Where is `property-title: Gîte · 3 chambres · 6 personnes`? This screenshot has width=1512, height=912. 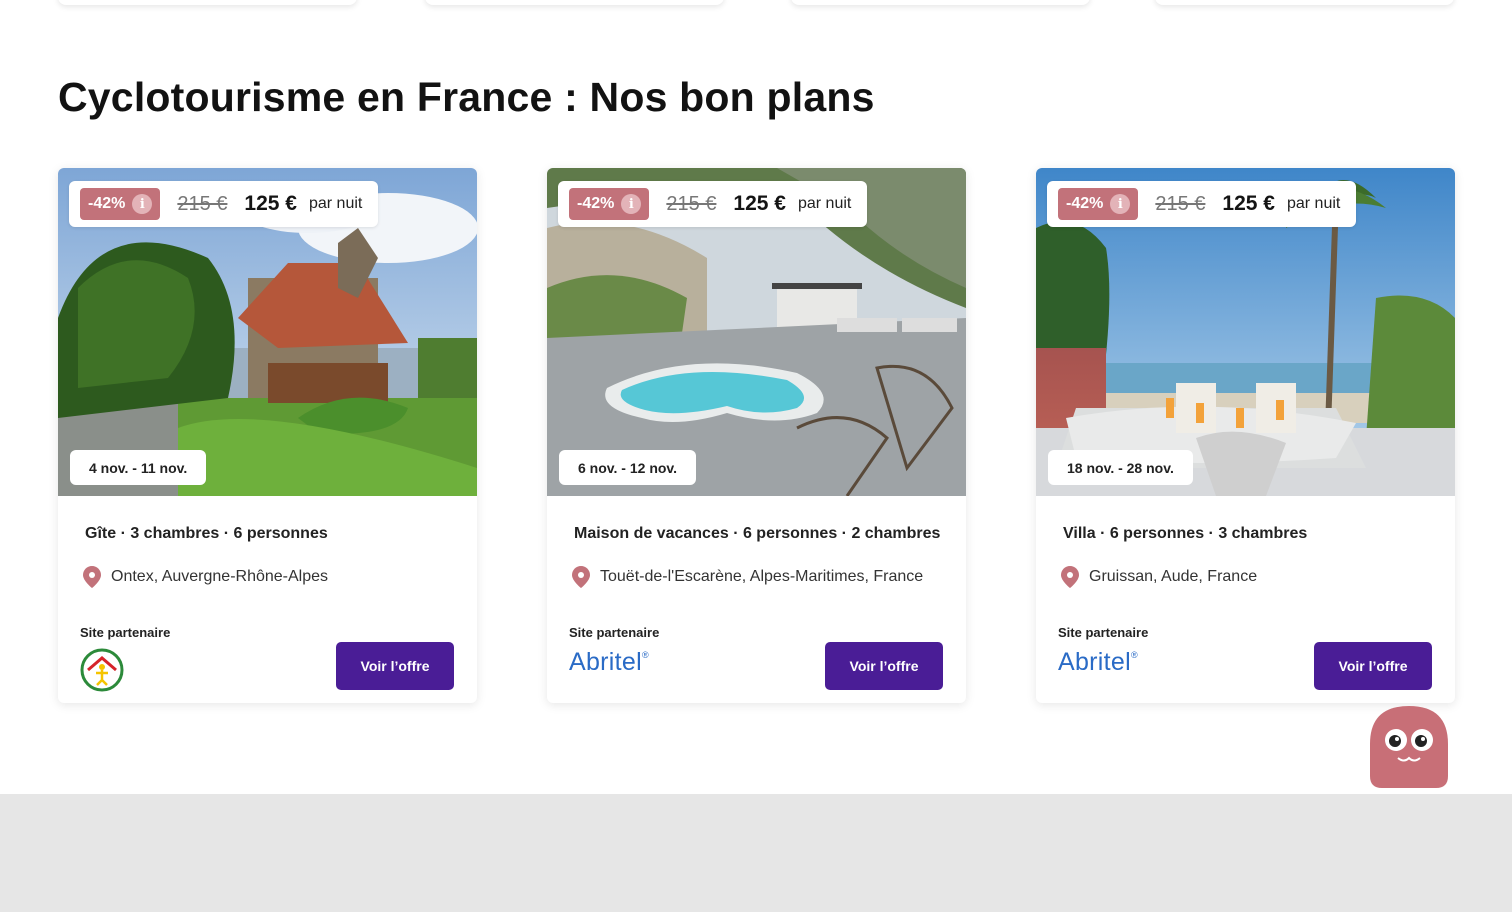
property-title: Gîte · 3 chambres · 6 personnes is located at coordinates (206, 534).